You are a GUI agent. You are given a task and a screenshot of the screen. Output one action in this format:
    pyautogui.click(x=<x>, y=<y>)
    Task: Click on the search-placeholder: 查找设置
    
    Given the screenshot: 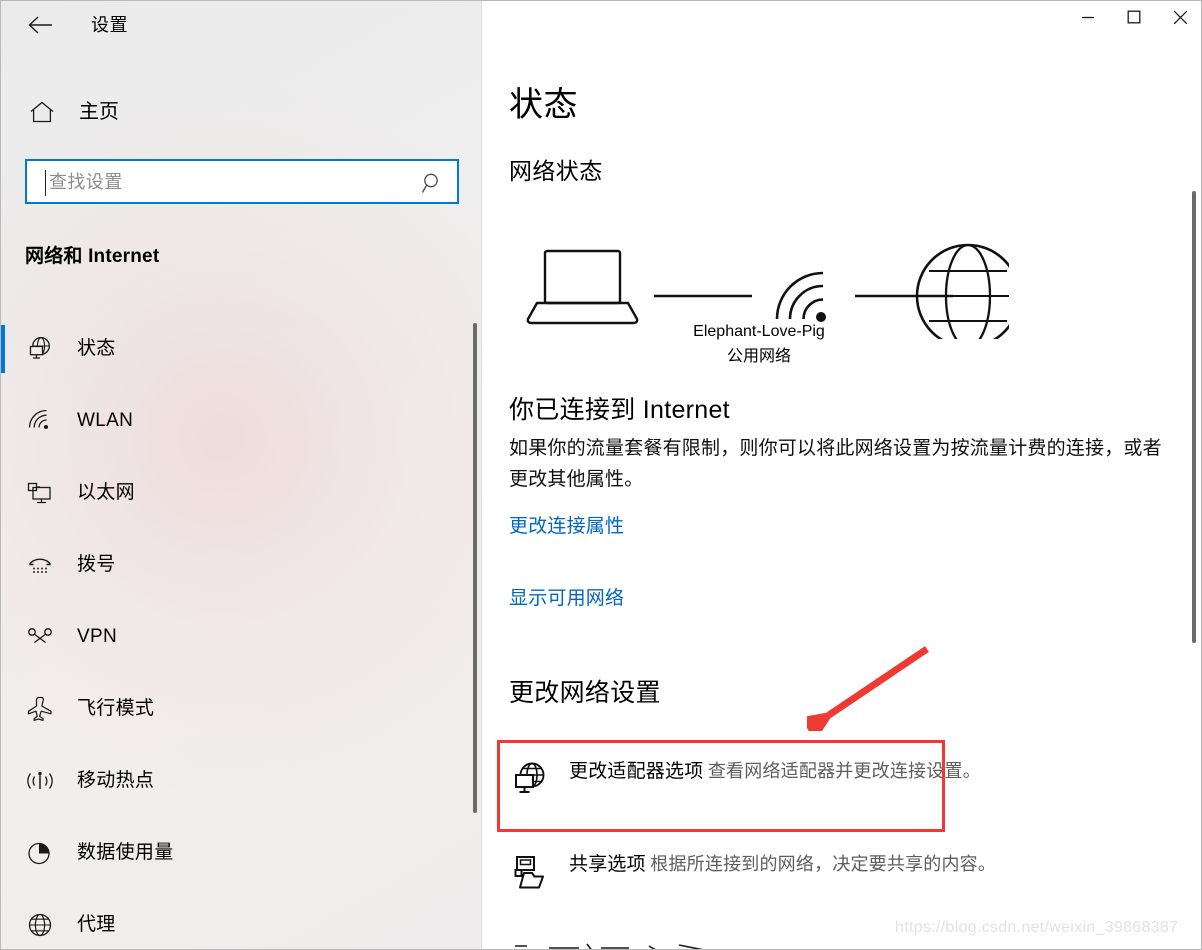 What is the action you would take?
    pyautogui.click(x=86, y=181)
    